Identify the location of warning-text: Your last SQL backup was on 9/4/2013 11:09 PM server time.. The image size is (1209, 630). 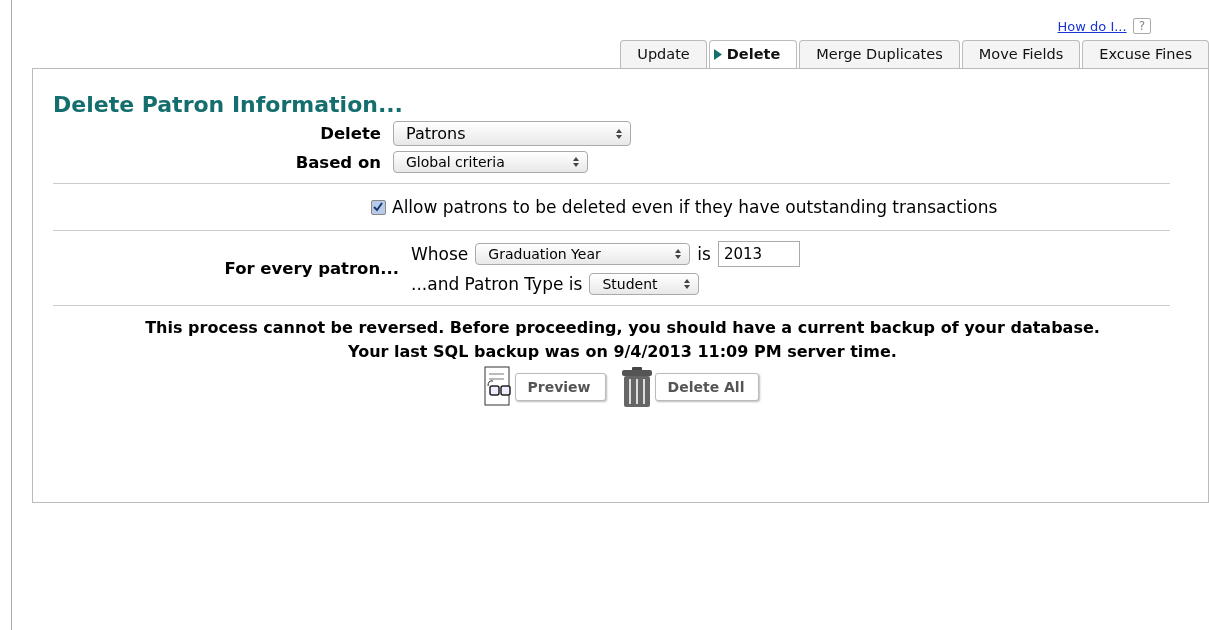
(622, 352).